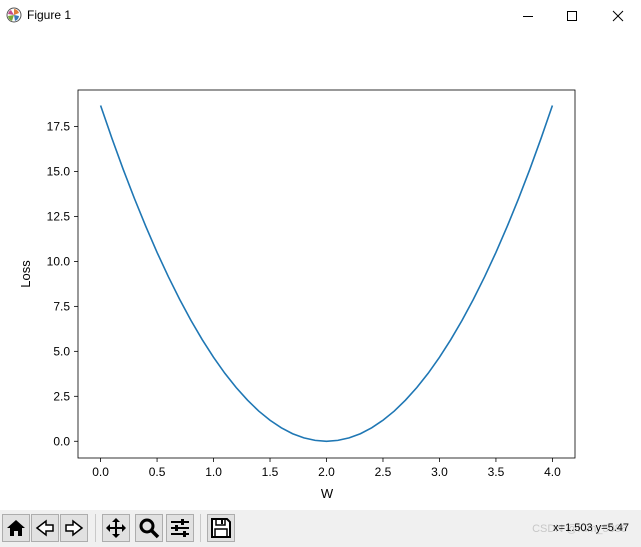  I want to click on matplotlib-logo-icon, so click(14, 15).